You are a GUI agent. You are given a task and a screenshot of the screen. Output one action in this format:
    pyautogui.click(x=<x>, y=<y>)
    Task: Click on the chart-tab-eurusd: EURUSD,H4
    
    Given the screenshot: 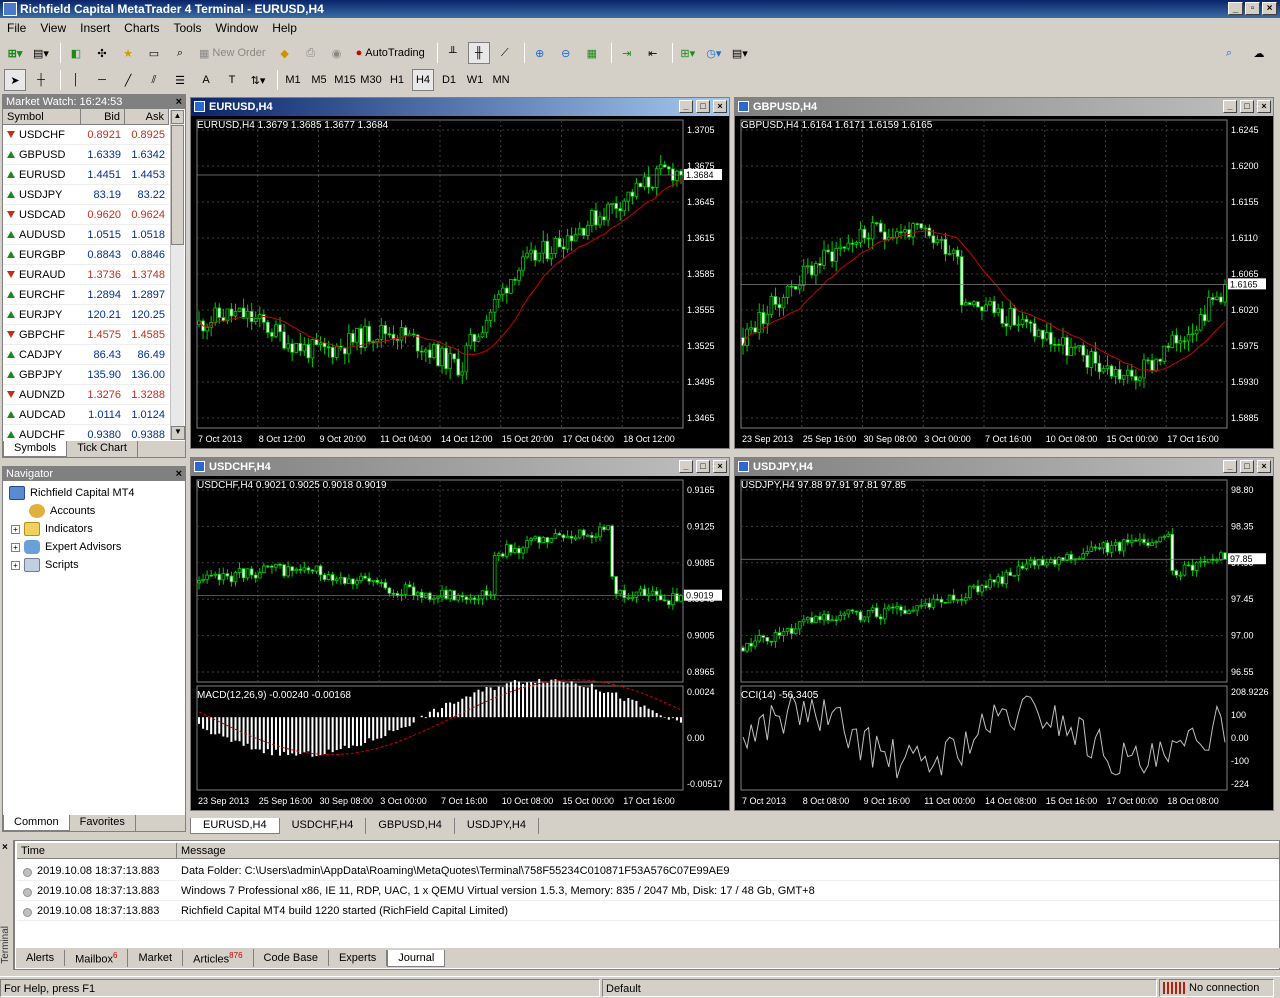 What is the action you would take?
    pyautogui.click(x=235, y=826)
    